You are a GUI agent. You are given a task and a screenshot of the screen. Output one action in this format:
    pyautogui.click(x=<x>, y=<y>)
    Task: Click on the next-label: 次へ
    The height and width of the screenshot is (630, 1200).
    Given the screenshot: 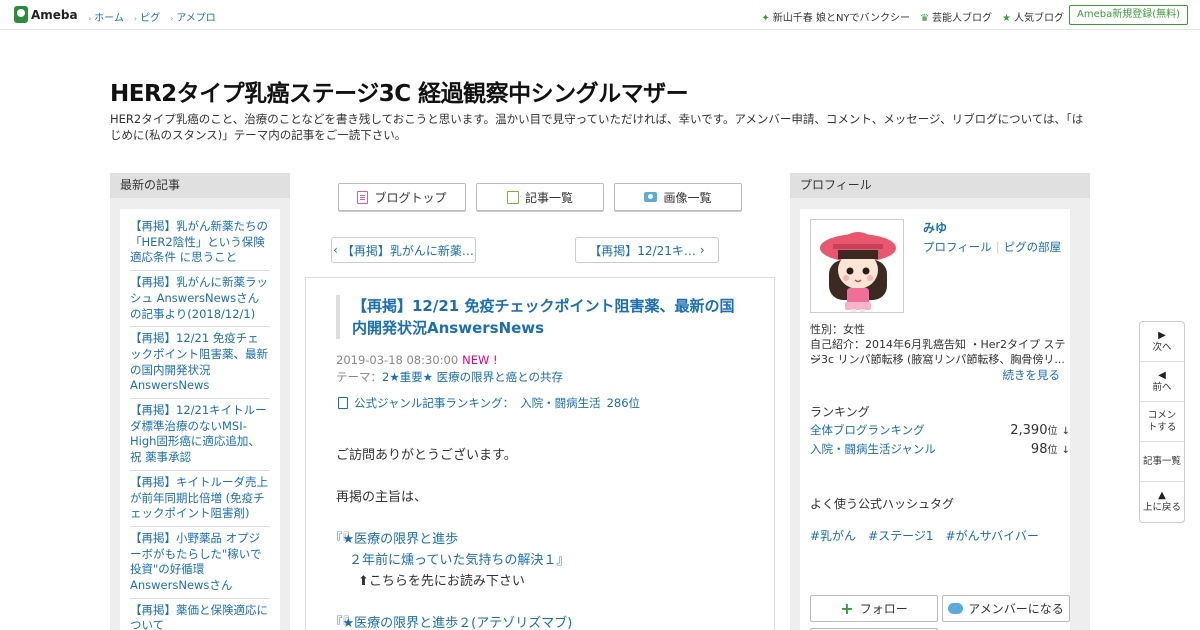 What is the action you would take?
    pyautogui.click(x=1162, y=347)
    